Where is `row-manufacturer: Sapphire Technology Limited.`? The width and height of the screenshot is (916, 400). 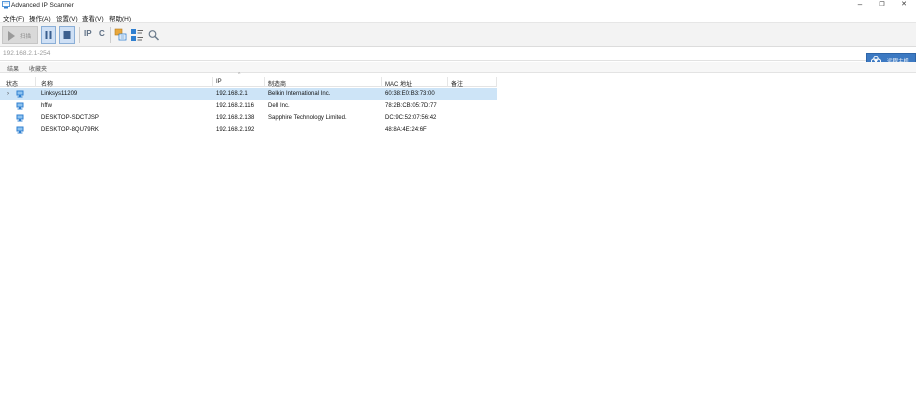 row-manufacturer: Sapphire Technology Limited. is located at coordinates (307, 117).